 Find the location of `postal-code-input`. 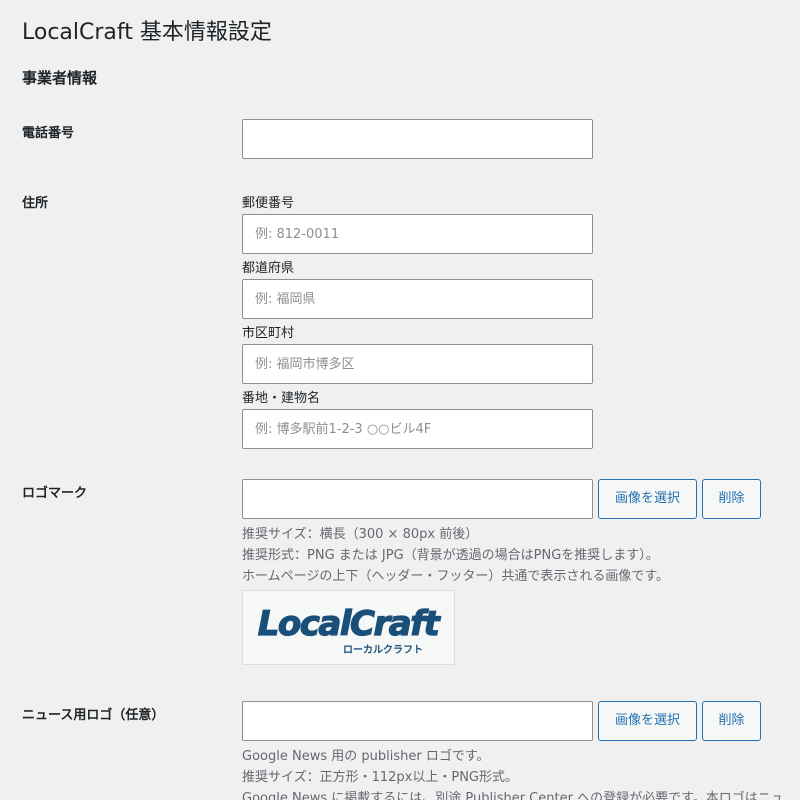

postal-code-input is located at coordinates (417, 234).